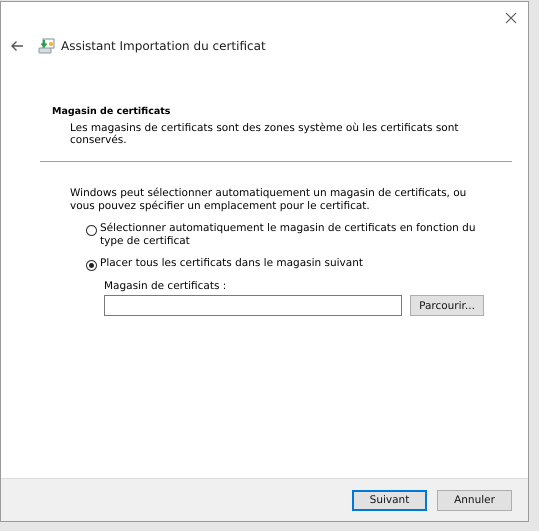 This screenshot has width=539, height=531. I want to click on certificate-import-icon, so click(47, 46).